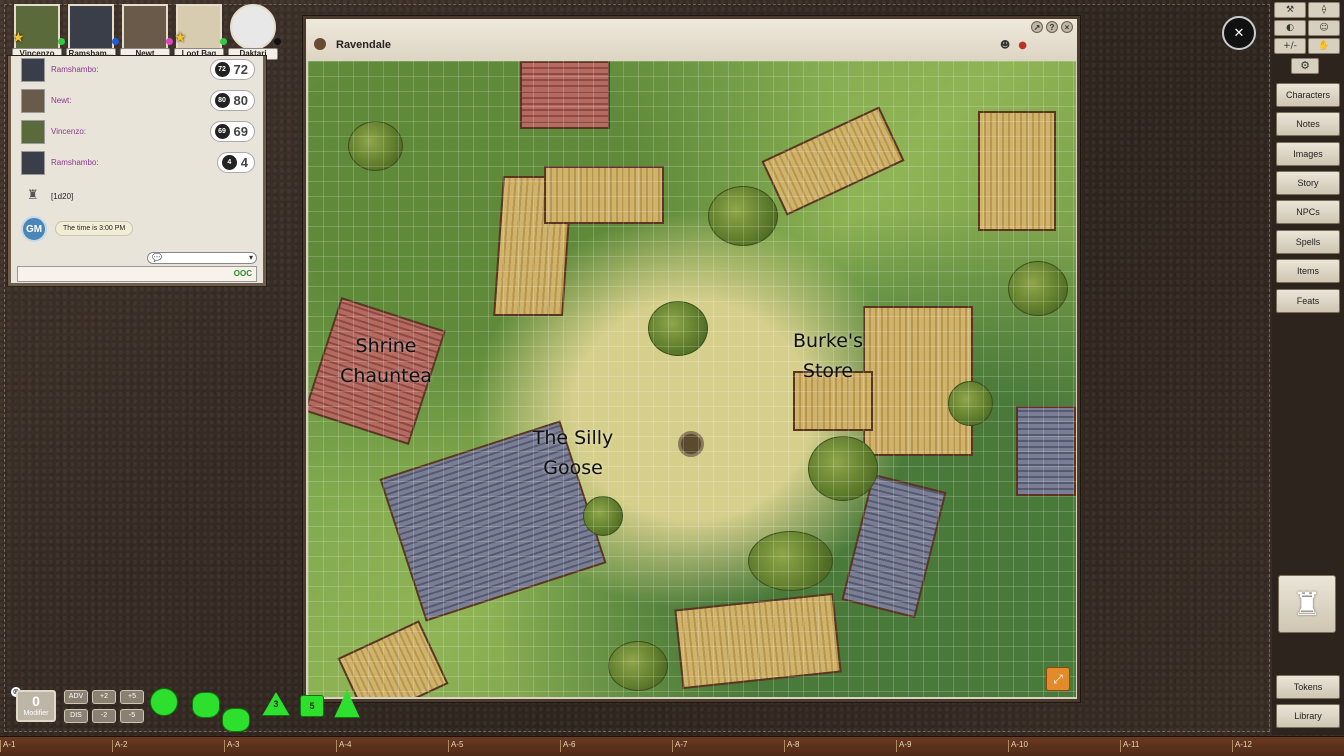 Image resolution: width=1344 pixels, height=756 pixels. I want to click on portrait-daktari: Daktari, so click(254, 32).